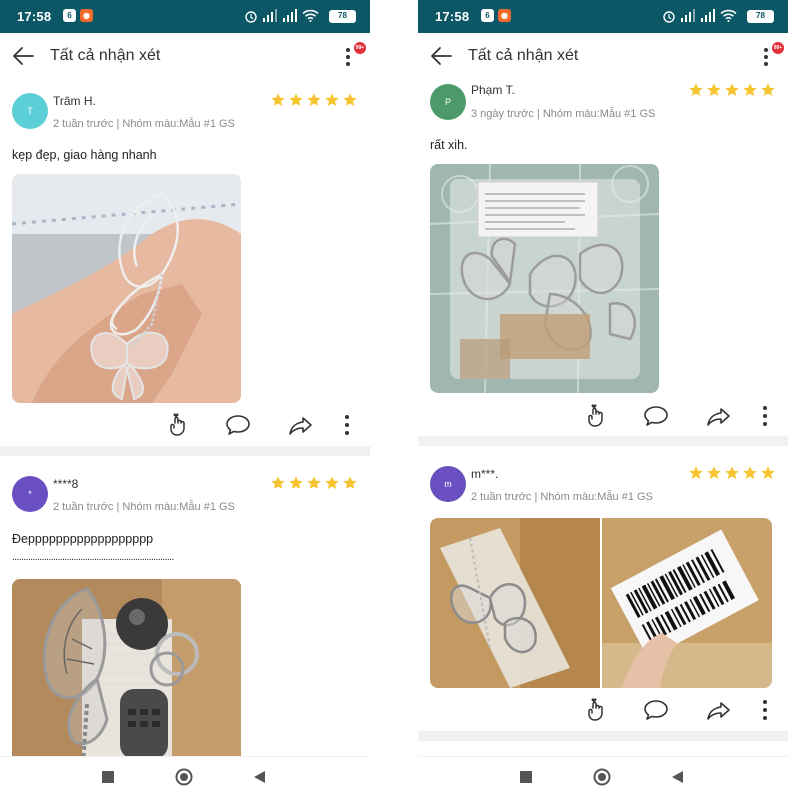 The image size is (800, 800). I want to click on reviewer-name: ****8, so click(66, 484).